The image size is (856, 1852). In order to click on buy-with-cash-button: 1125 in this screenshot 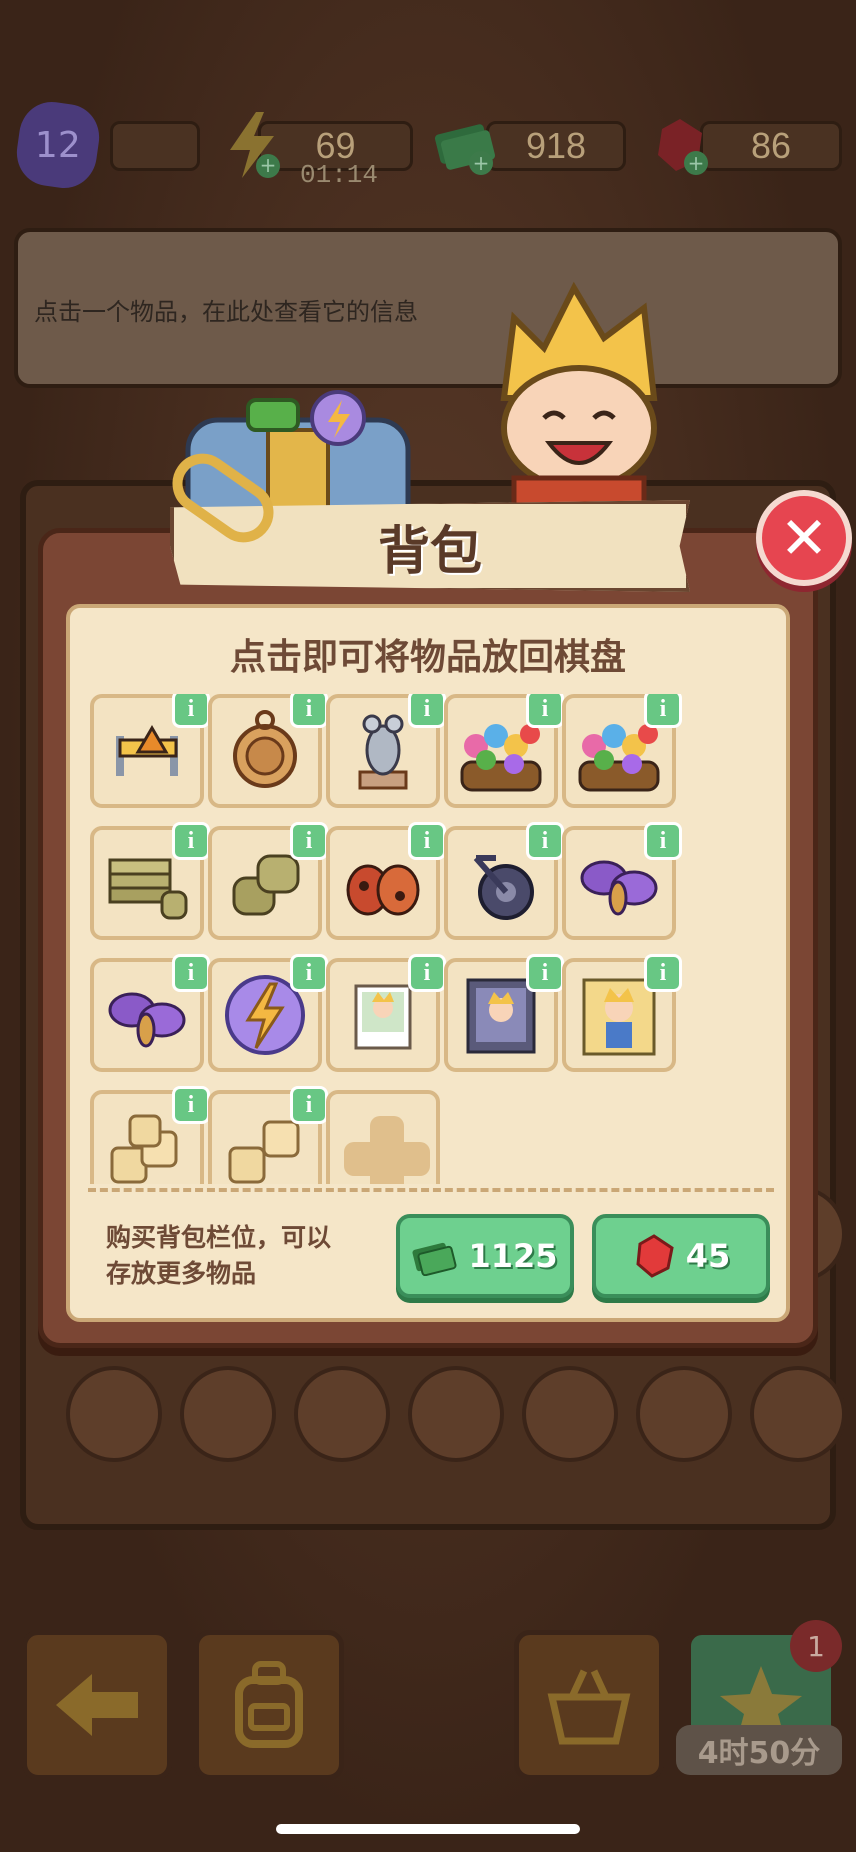, I will do `click(485, 1256)`.